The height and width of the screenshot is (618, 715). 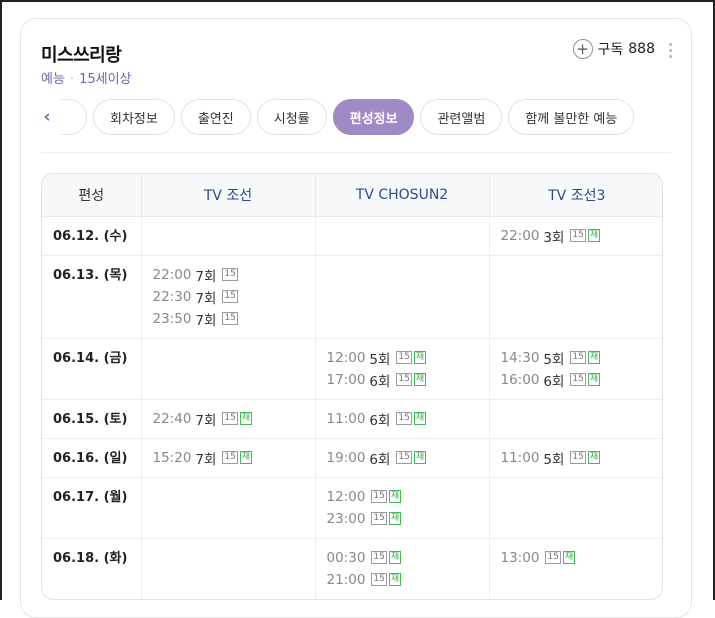 What do you see at coordinates (92, 369) in the screenshot?
I see `schedule-date: 06.14. (금)` at bounding box center [92, 369].